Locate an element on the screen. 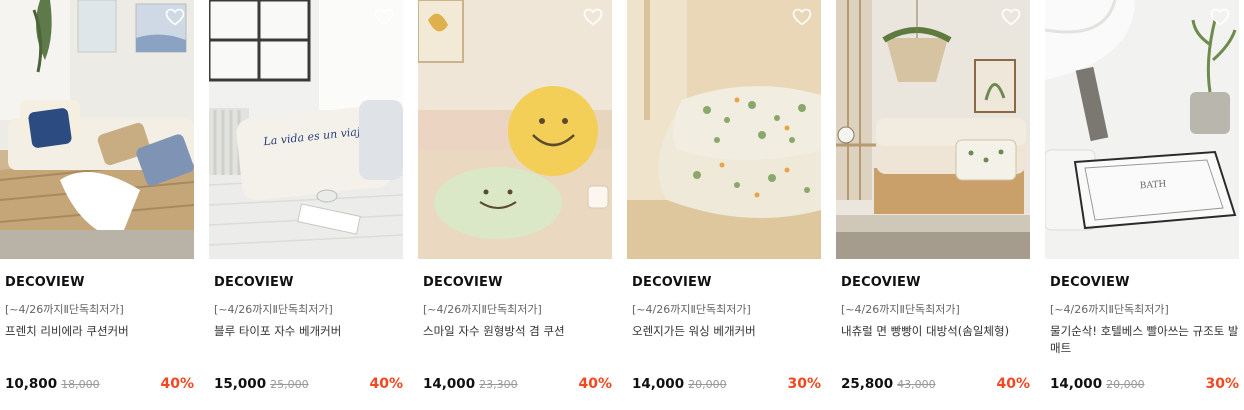  product-name: 블루 타이포 자수 베개커버 is located at coordinates (309, 331).